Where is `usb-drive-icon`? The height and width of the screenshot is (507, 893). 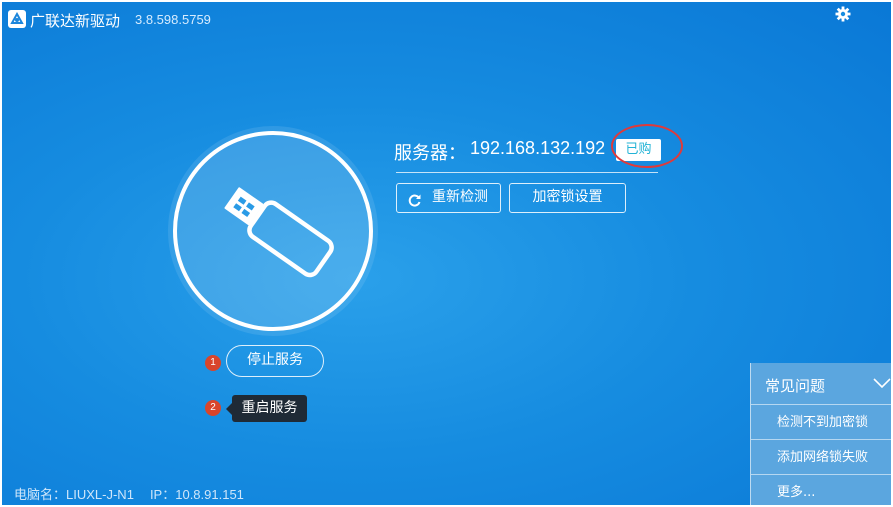 usb-drive-icon is located at coordinates (273, 231).